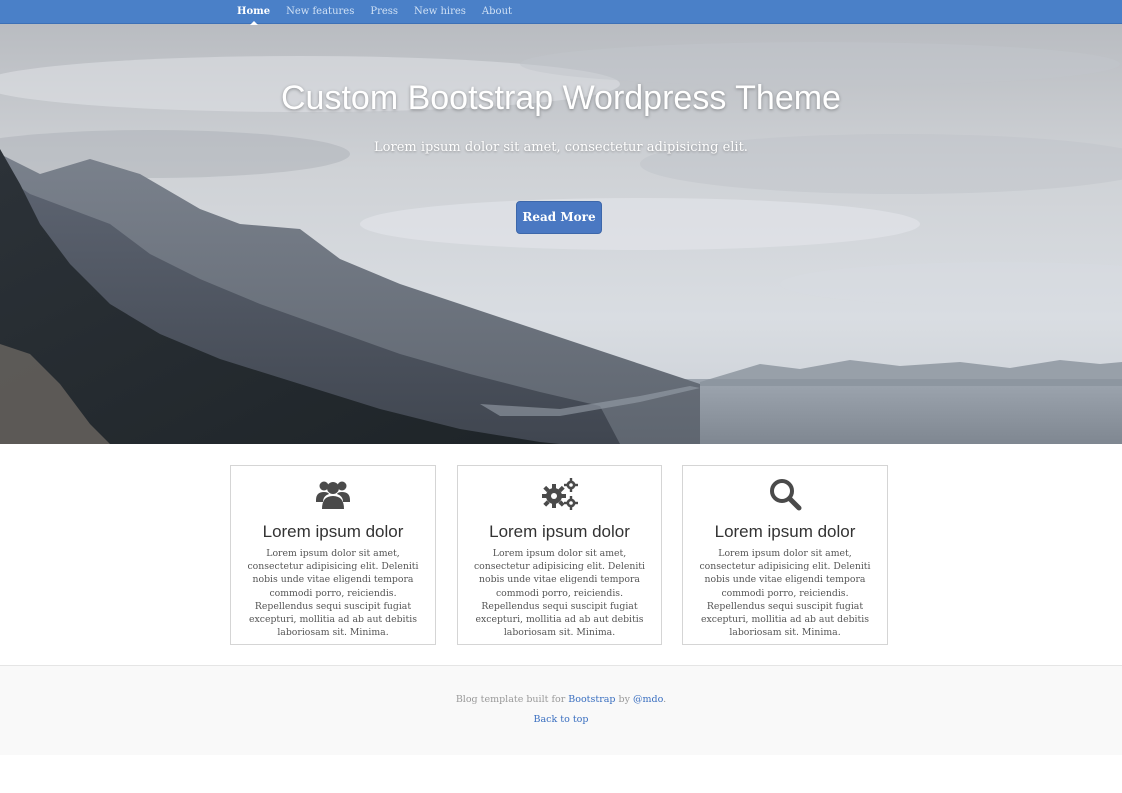 The image size is (1122, 793). What do you see at coordinates (591, 699) in the screenshot?
I see `bootstrap-link: Bootstrap` at bounding box center [591, 699].